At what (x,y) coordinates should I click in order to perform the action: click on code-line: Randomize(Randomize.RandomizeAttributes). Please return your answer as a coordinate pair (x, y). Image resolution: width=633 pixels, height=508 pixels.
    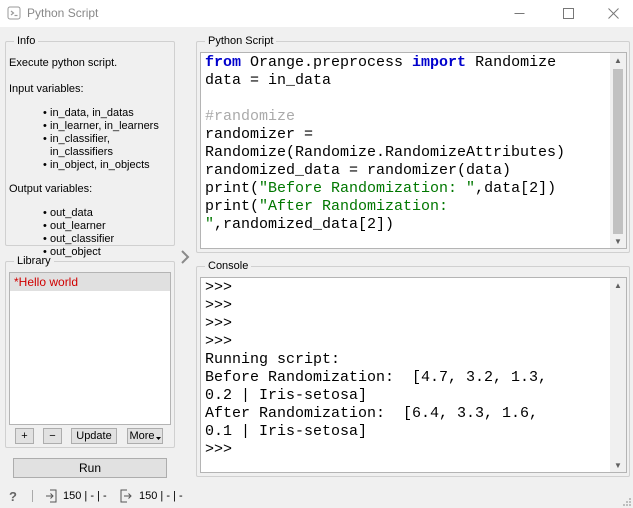
    Looking at the image, I should click on (385, 153).